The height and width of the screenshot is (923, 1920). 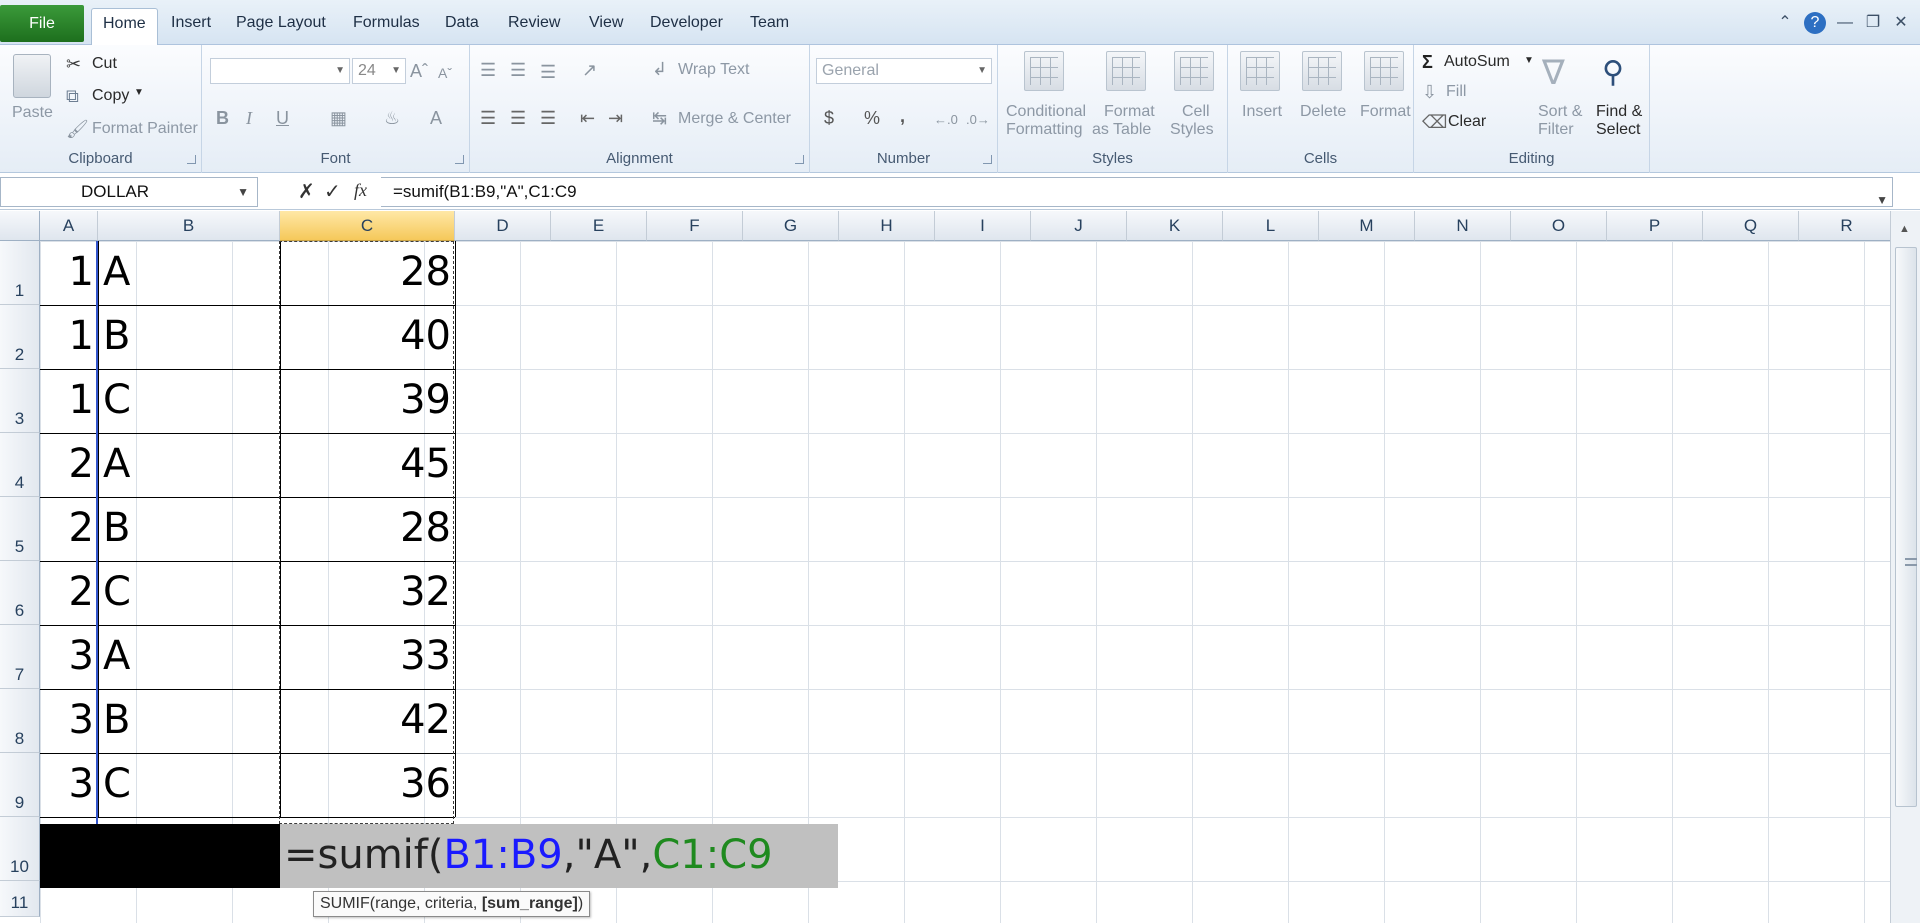 What do you see at coordinates (799, 159) in the screenshot?
I see `alignment-launcher-icon` at bounding box center [799, 159].